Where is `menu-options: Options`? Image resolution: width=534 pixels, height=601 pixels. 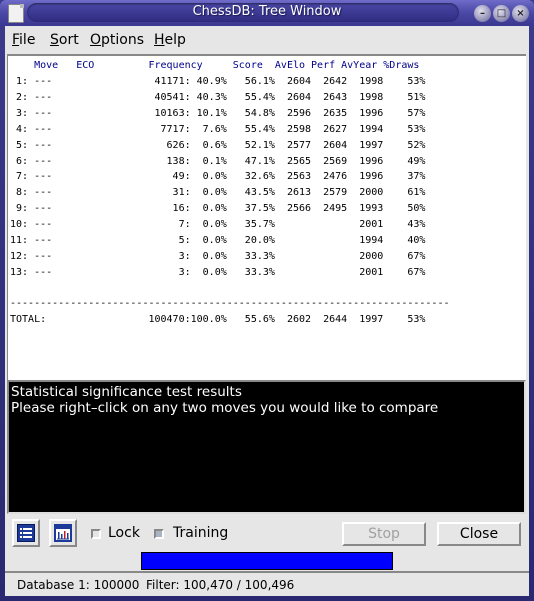 menu-options: Options is located at coordinates (117, 40).